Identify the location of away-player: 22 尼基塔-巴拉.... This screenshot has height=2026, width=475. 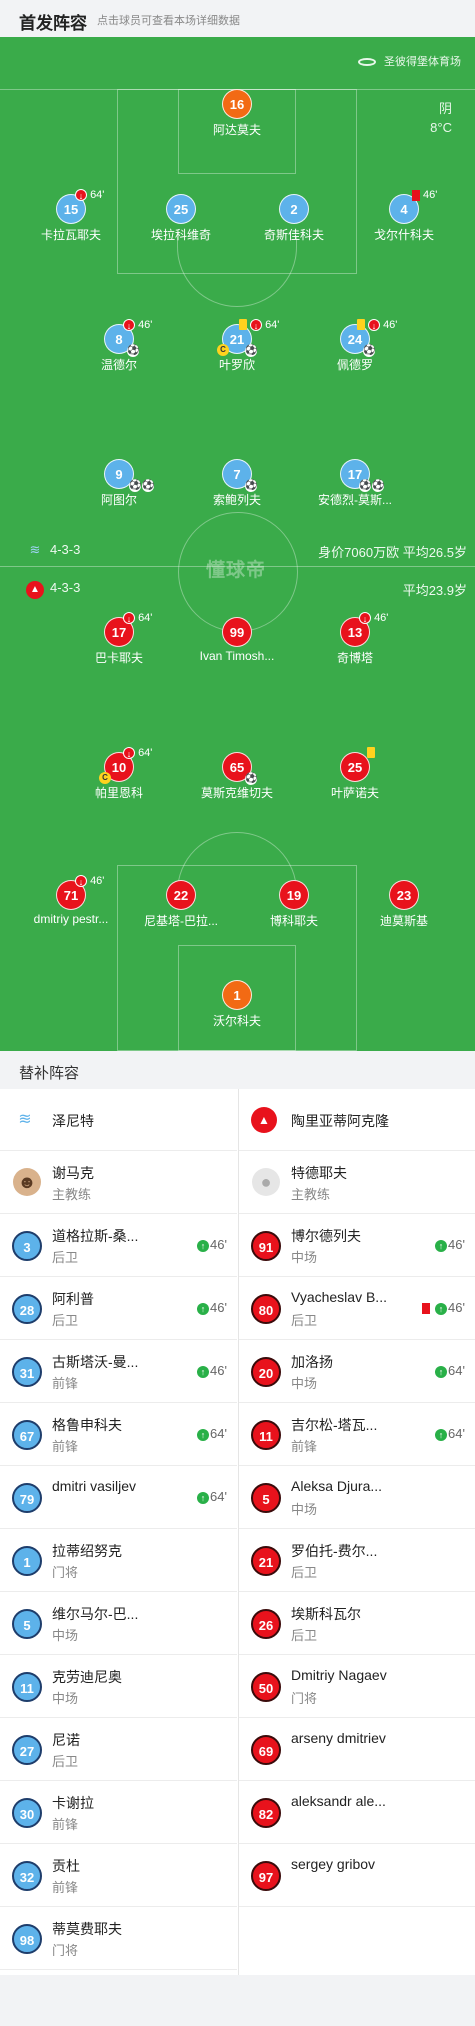
(181, 904).